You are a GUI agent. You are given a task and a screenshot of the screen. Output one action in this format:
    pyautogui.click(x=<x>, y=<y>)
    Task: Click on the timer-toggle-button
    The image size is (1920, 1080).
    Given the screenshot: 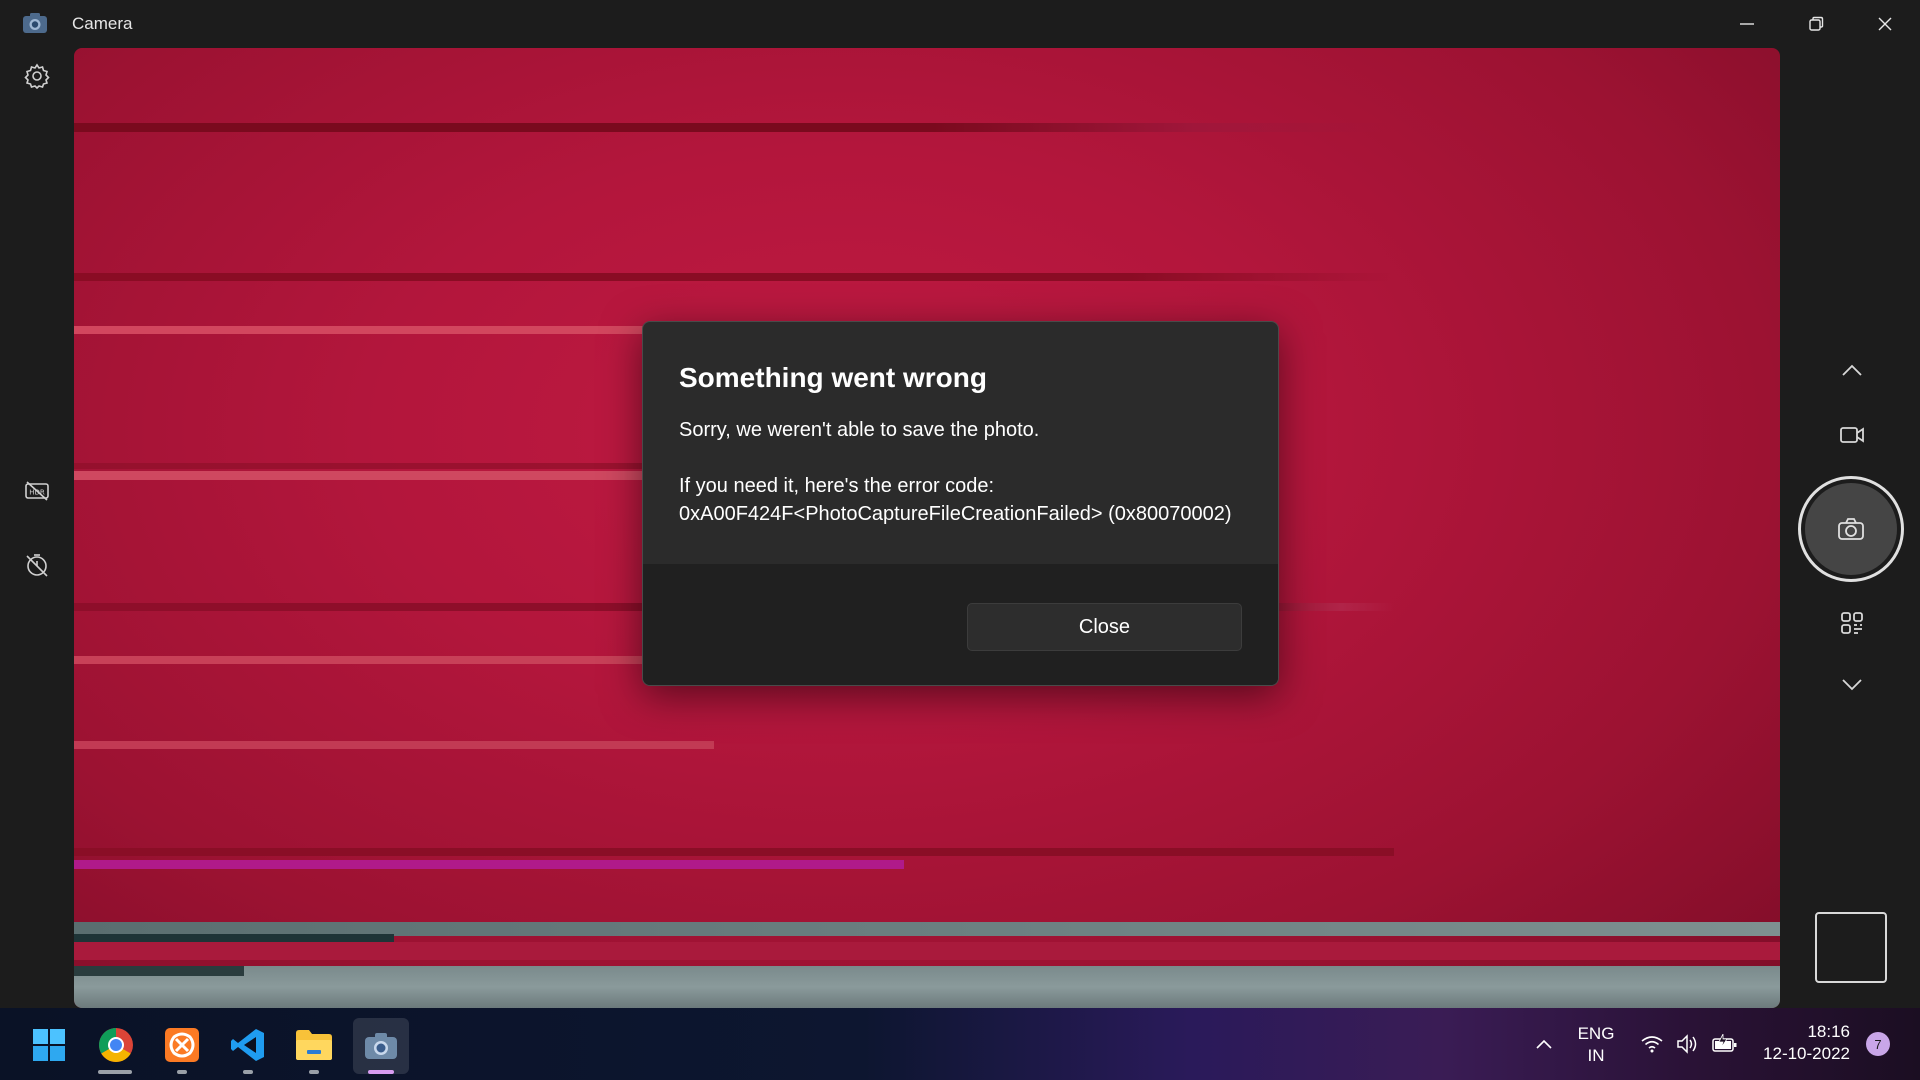 What is the action you would take?
    pyautogui.click(x=37, y=565)
    